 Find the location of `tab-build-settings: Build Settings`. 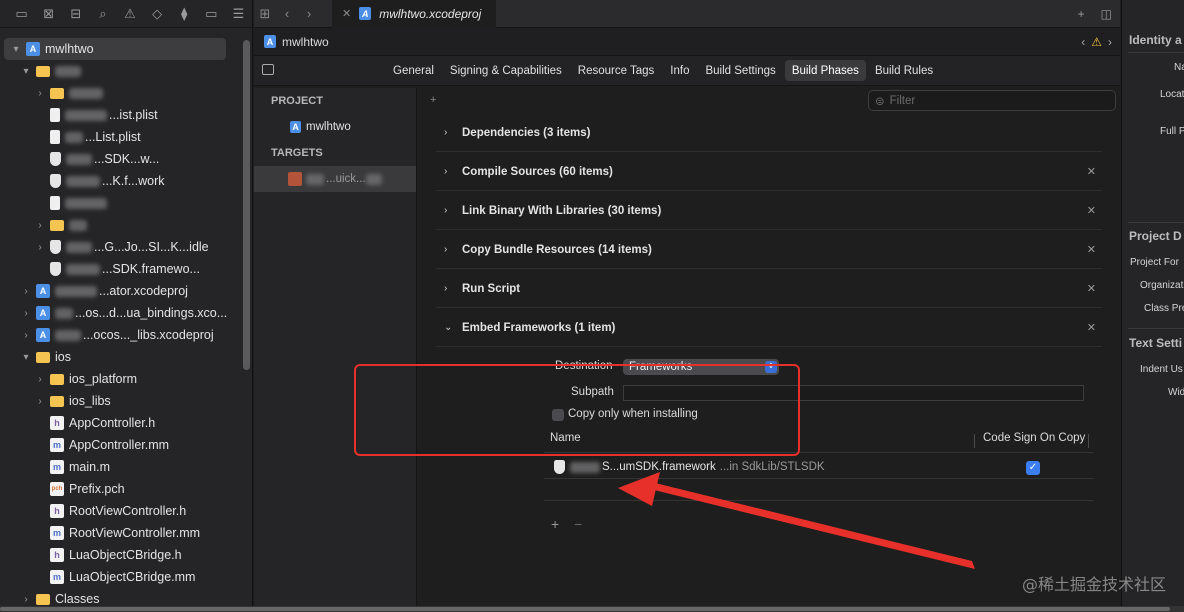

tab-build-settings: Build Settings is located at coordinates (740, 70).